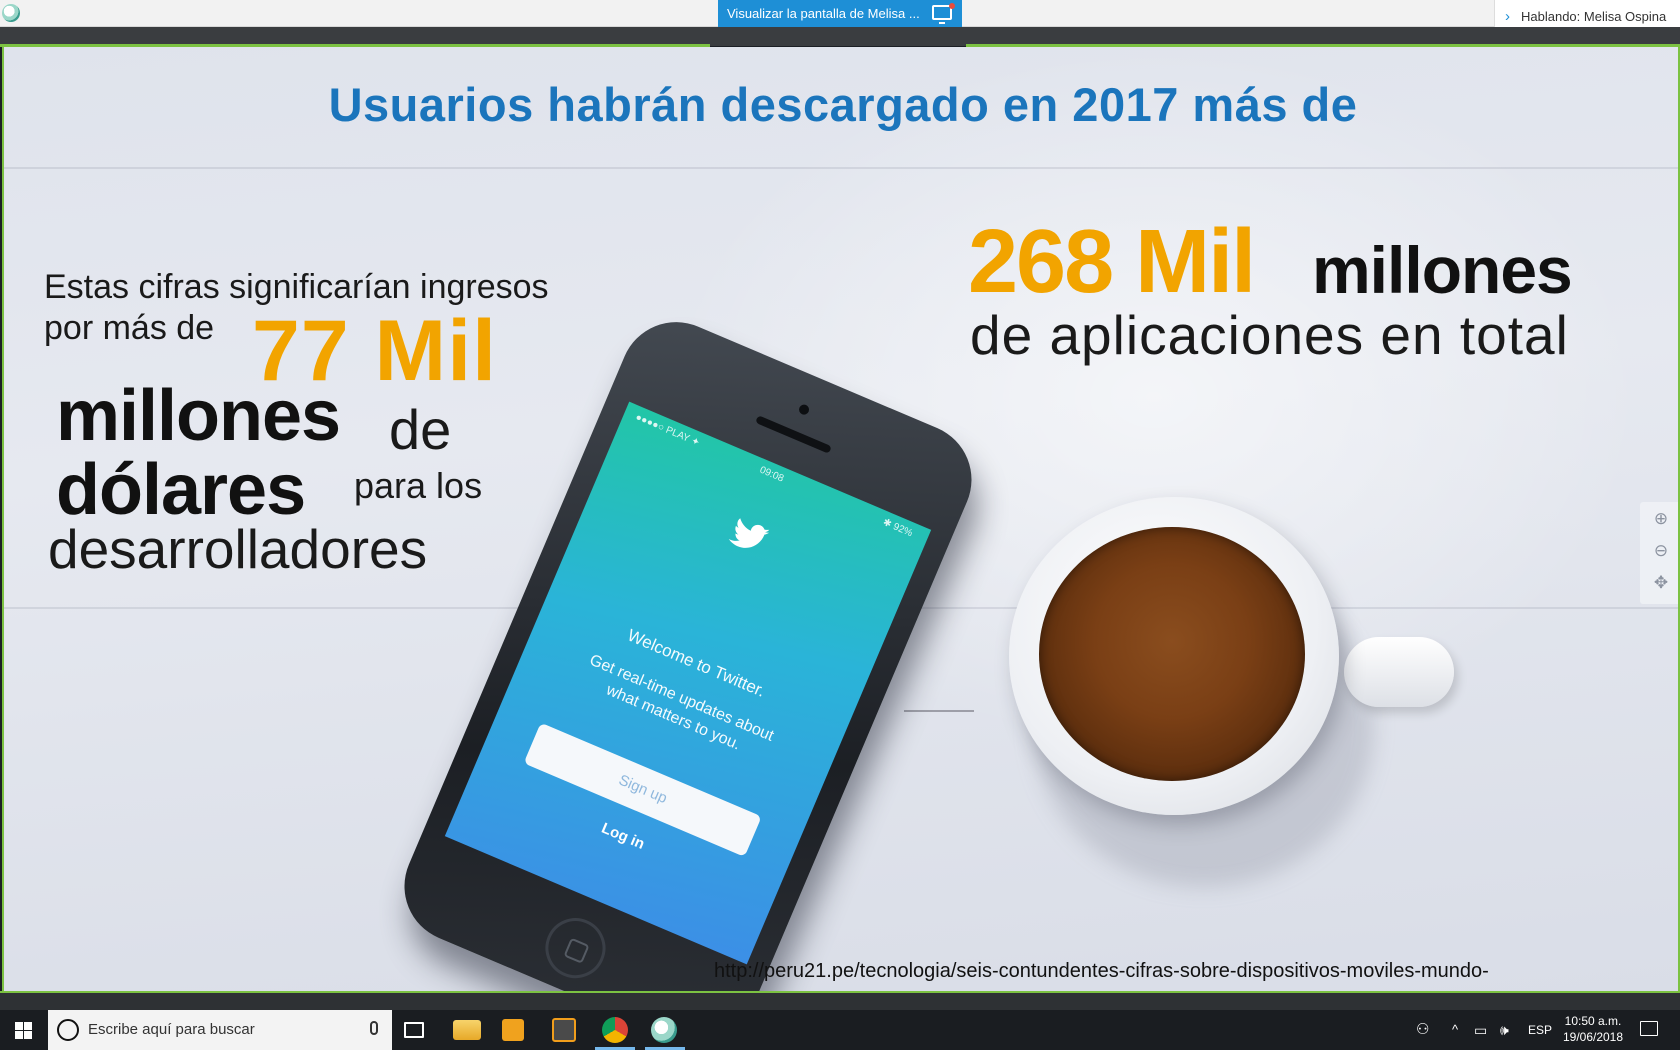  Describe the element at coordinates (793, 434) in the screenshot. I see `phone-earpiece` at that location.